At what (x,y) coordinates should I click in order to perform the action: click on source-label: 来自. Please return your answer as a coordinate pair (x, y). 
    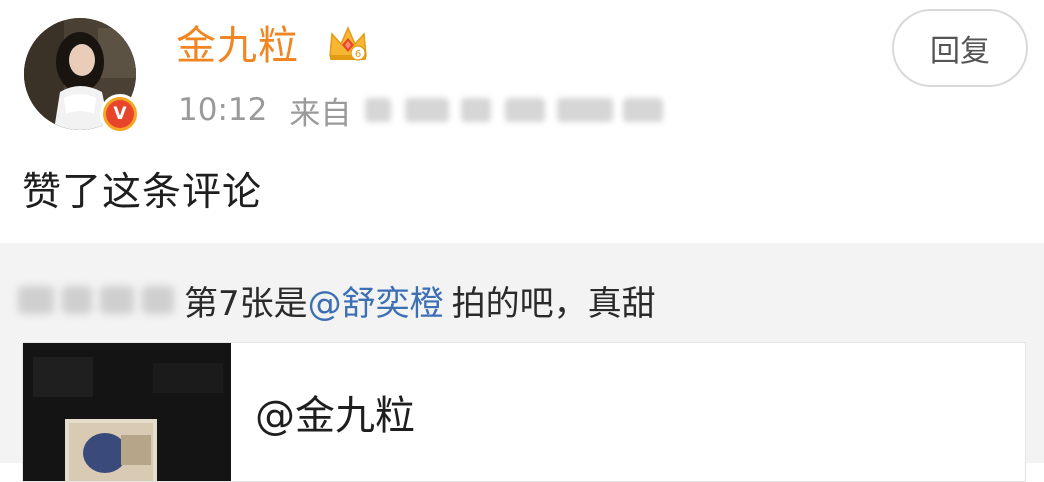
    Looking at the image, I should click on (320, 113).